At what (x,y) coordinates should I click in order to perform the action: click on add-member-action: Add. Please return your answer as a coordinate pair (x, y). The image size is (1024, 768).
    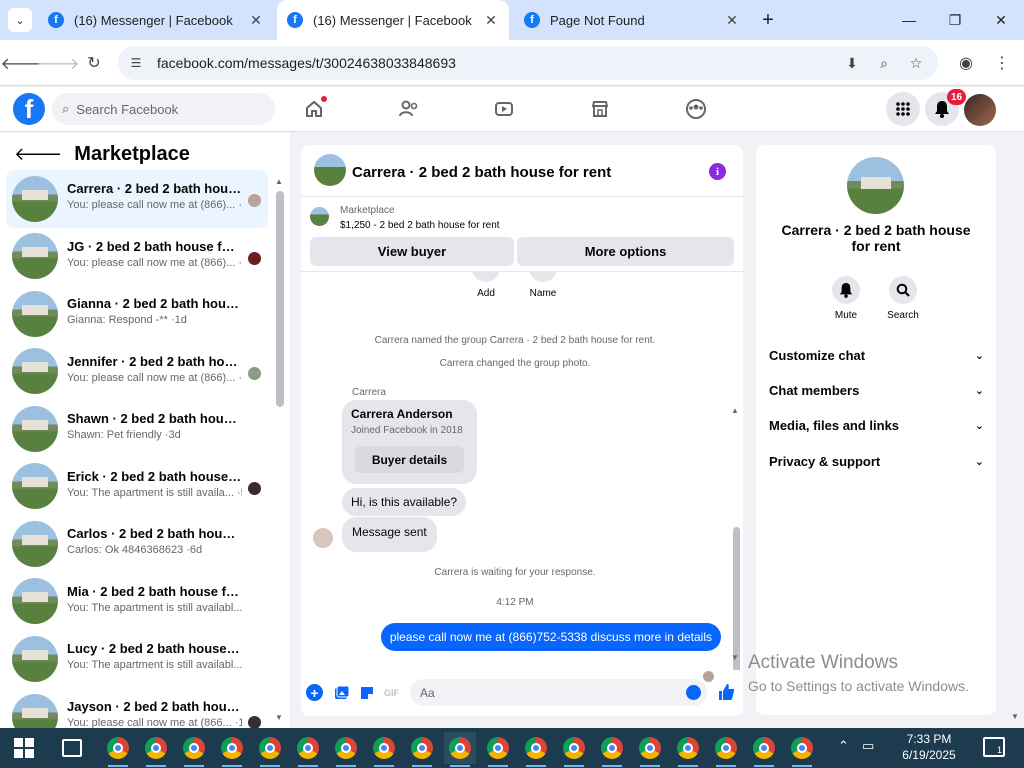
    Looking at the image, I should click on (486, 285).